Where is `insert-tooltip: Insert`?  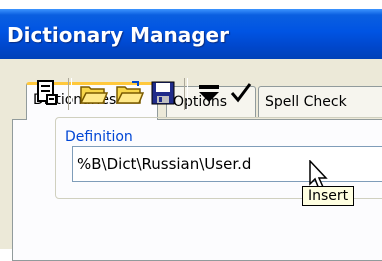 insert-tooltip: Insert is located at coordinates (328, 196).